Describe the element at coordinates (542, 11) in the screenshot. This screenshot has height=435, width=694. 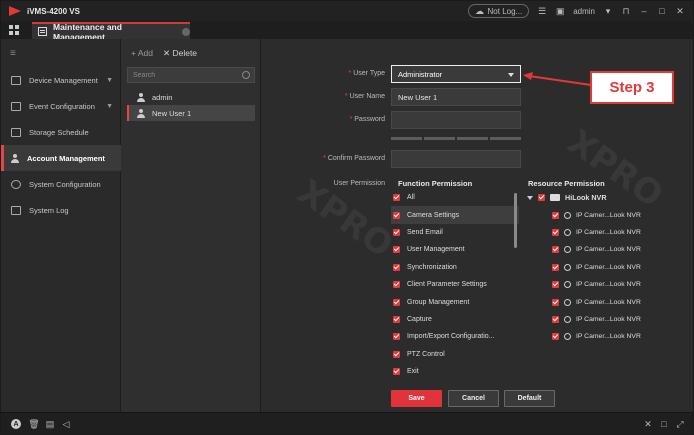
I see `menu-list-icon: ☰` at that location.